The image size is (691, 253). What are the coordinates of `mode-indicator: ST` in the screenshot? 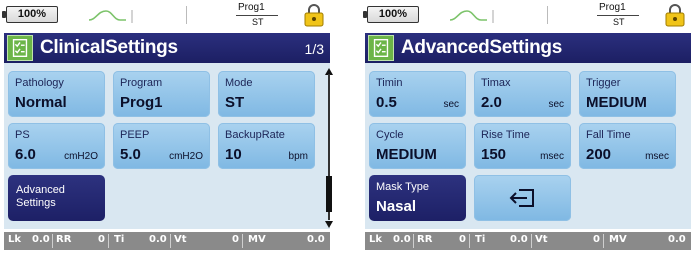 It's located at (619, 22).